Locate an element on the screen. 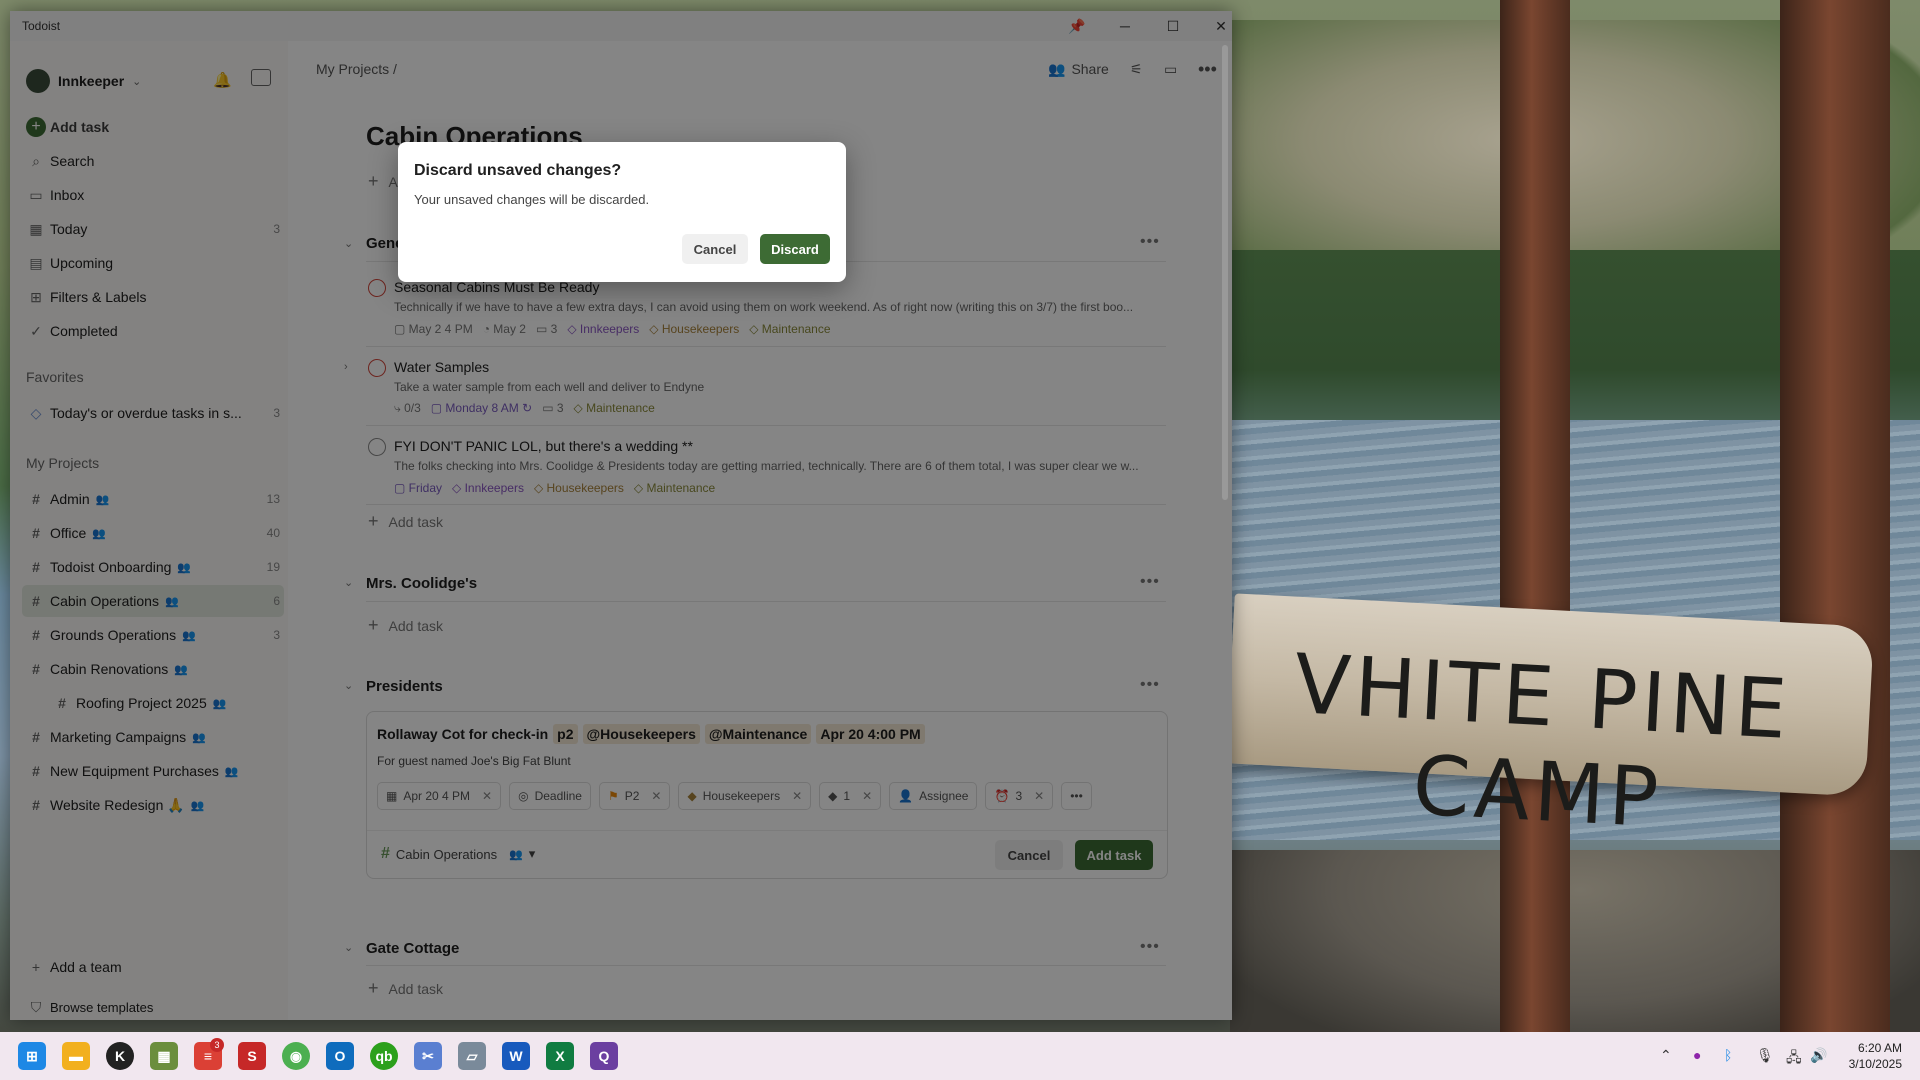  microphone-icon: 🎙 is located at coordinates (1765, 1055).